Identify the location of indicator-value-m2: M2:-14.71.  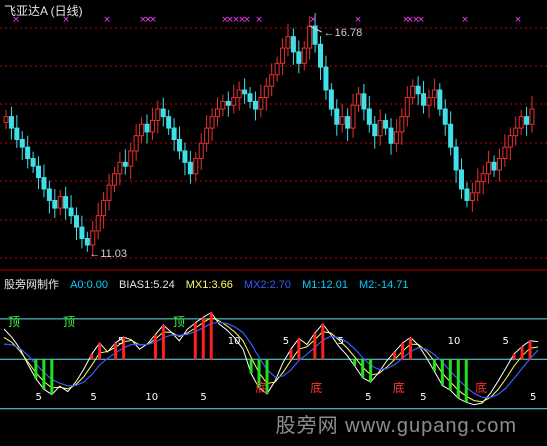
(384, 285).